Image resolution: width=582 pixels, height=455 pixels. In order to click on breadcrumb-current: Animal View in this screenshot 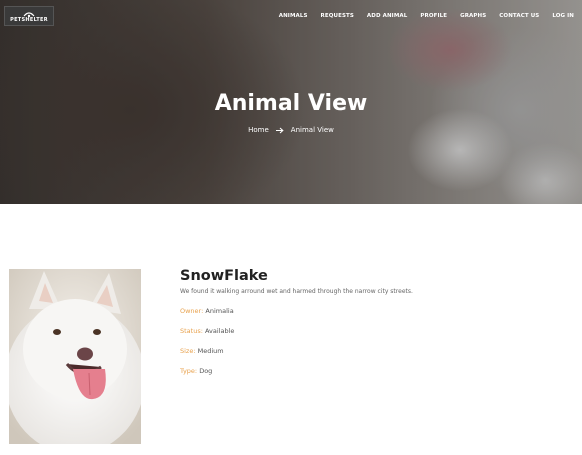, I will do `click(312, 130)`.